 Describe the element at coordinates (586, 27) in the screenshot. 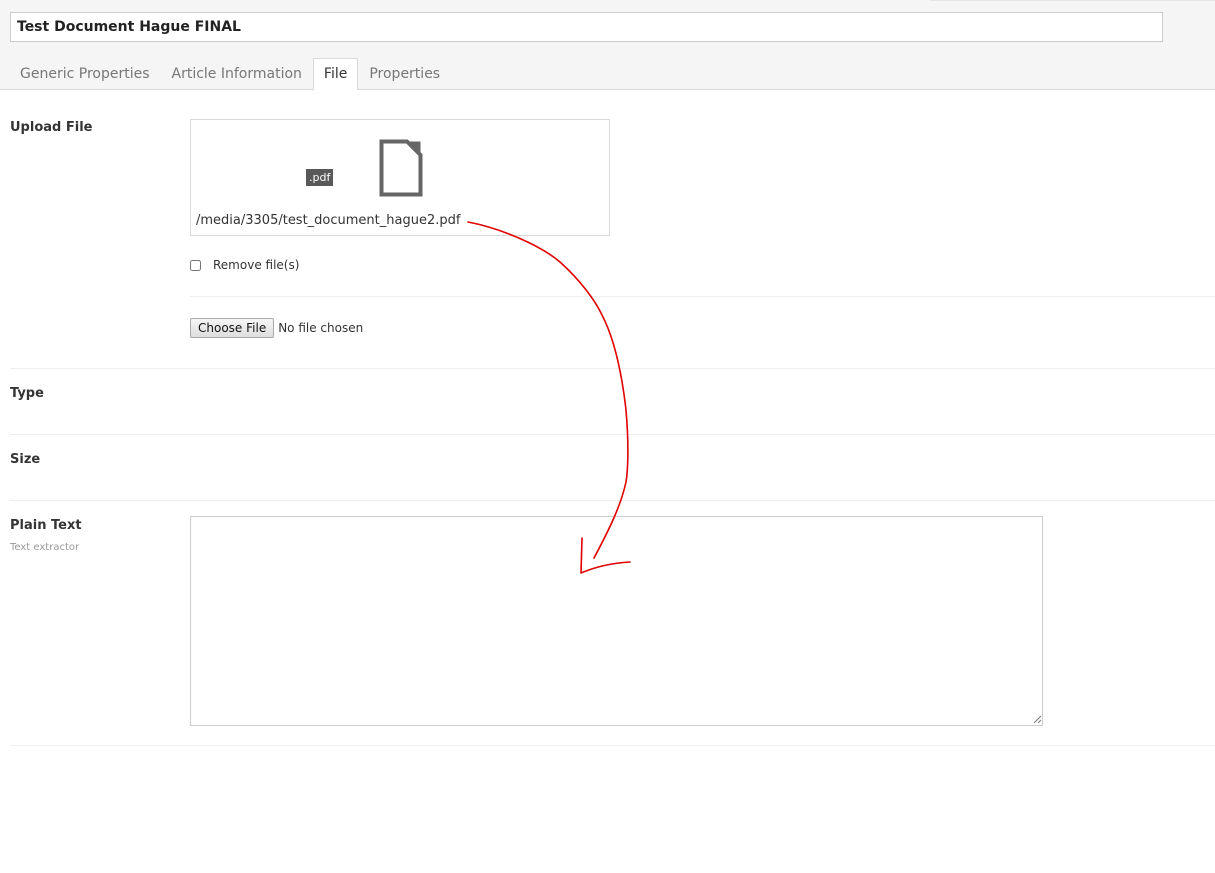

I see `document-title-input` at that location.